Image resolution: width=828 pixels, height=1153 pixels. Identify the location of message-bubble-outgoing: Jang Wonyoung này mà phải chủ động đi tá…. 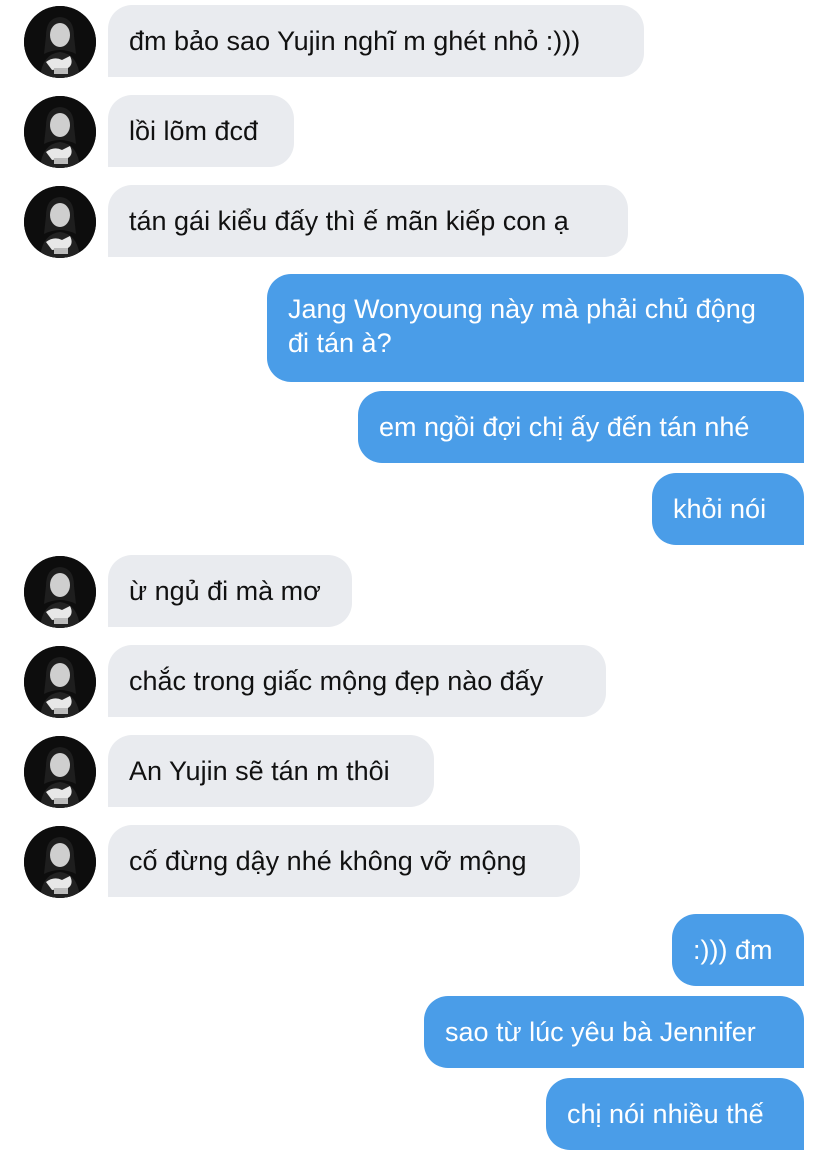
(535, 328).